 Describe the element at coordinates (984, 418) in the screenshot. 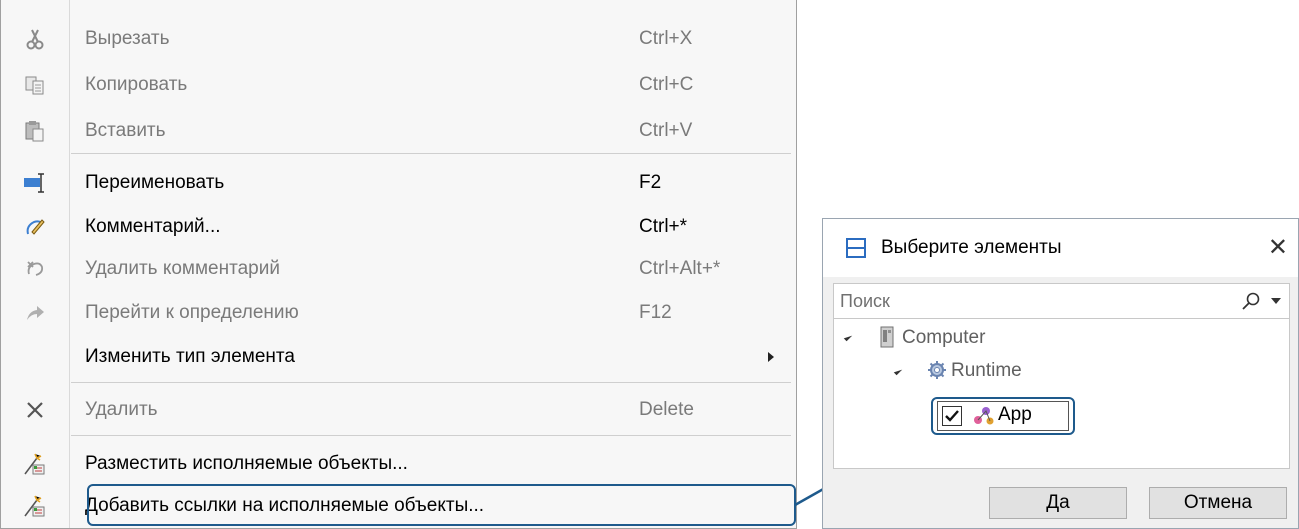

I see `app-icon` at that location.